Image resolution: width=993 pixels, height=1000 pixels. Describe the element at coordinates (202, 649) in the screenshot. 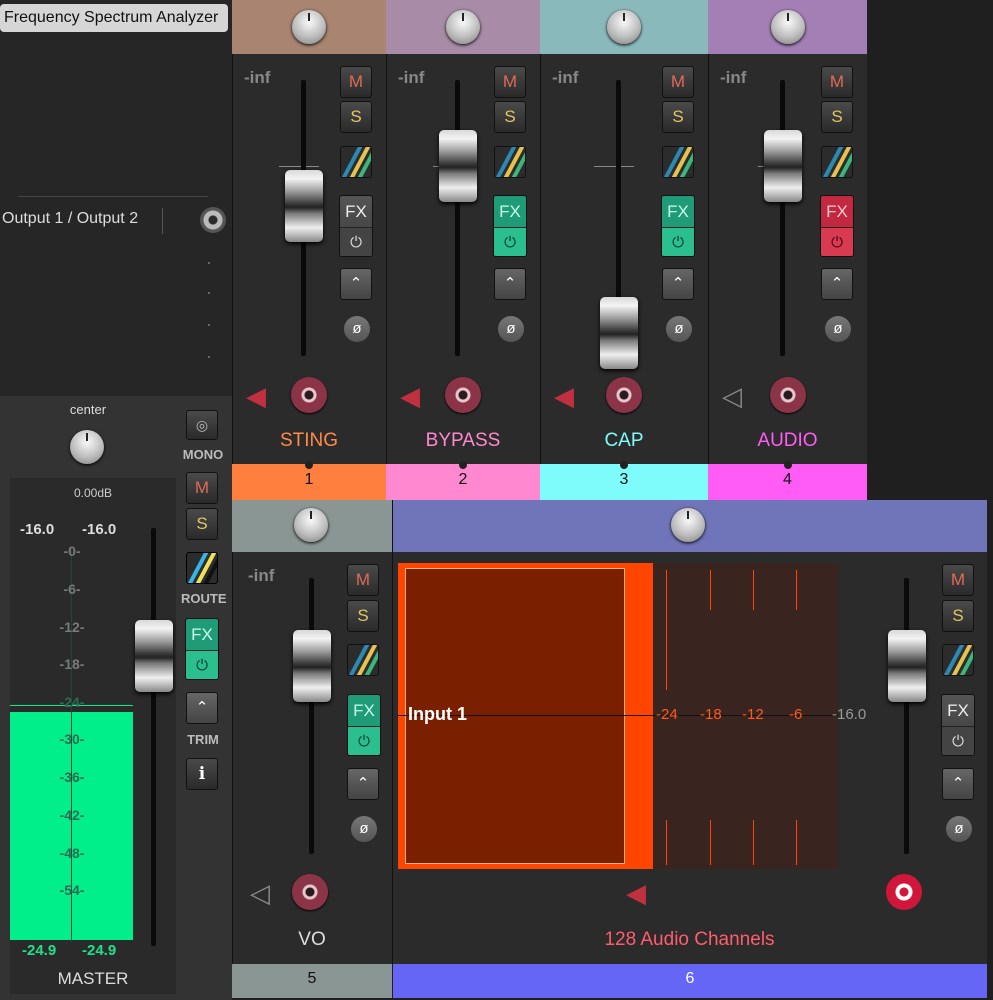

I see `master-fx-button: FX ⏻` at that location.